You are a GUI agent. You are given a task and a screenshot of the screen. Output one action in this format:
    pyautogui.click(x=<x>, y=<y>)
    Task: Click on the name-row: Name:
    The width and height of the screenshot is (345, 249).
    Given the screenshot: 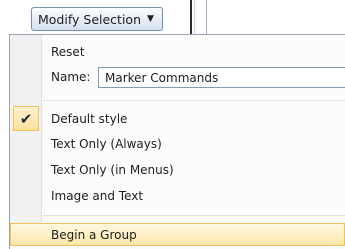 What is the action you would take?
    pyautogui.click(x=177, y=78)
    